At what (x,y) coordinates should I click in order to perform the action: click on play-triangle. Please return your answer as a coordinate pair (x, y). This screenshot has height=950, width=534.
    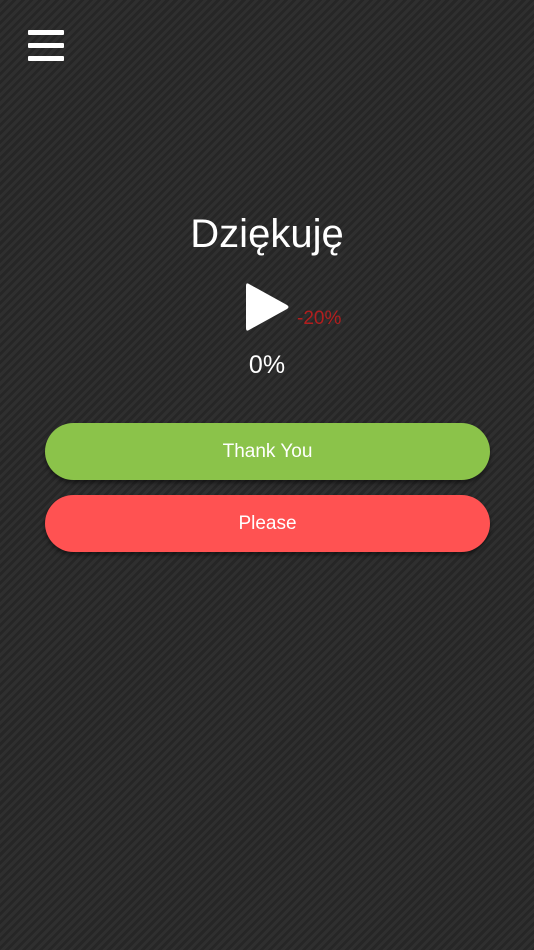
    Looking at the image, I should click on (267, 307).